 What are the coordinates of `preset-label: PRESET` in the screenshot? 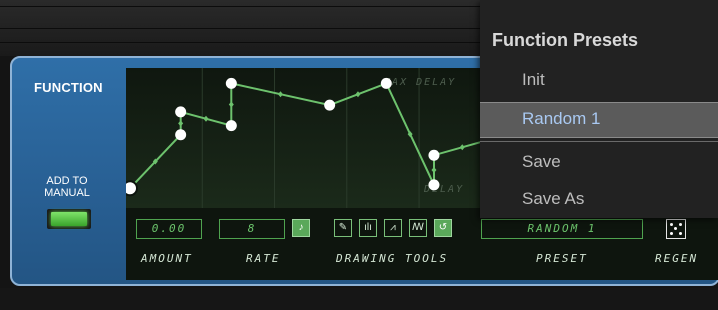 It's located at (562, 258).